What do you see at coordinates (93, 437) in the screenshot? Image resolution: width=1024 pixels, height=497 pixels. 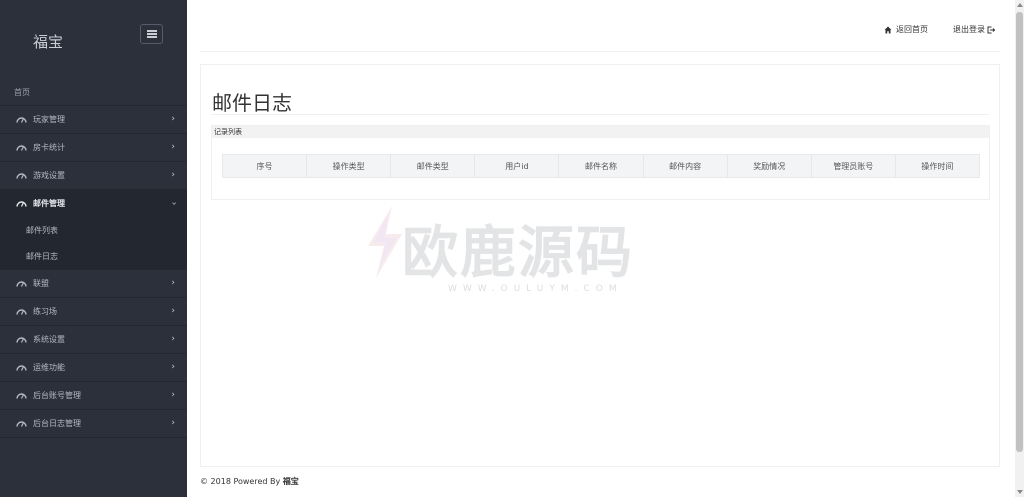 I see `sidebar-divider` at bounding box center [93, 437].